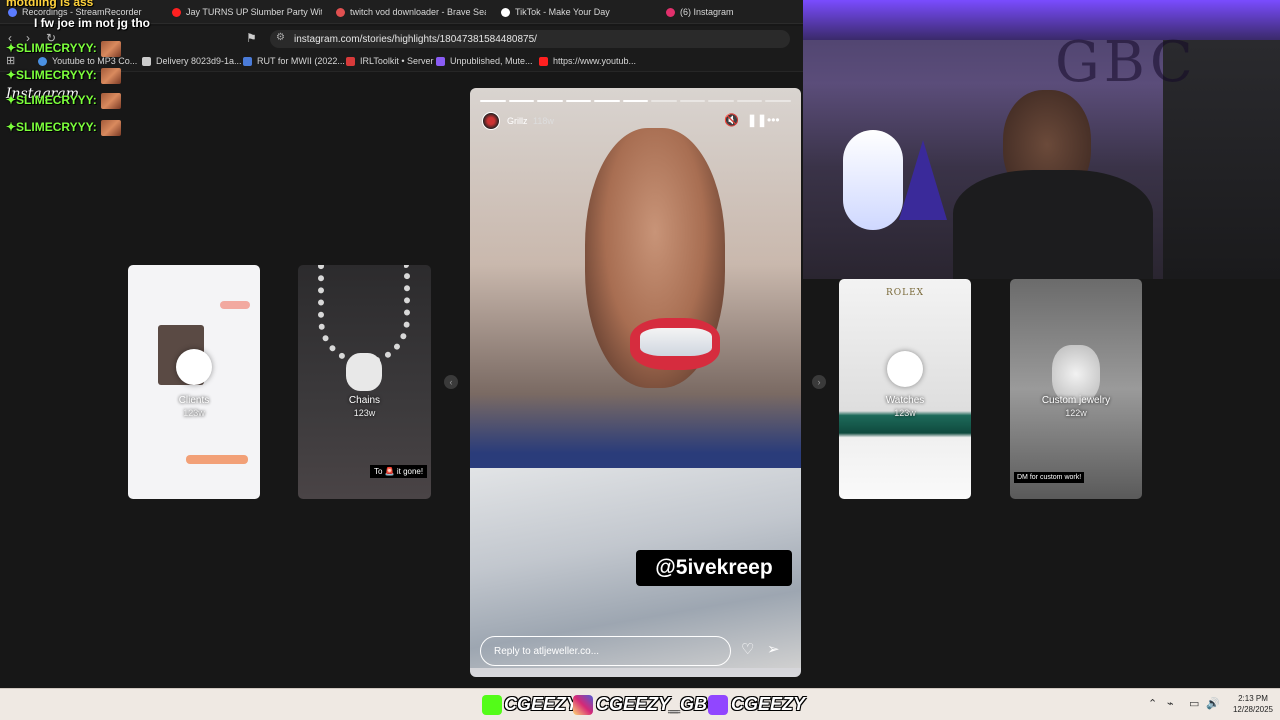 The image size is (1280, 720). What do you see at coordinates (364, 315) in the screenshot?
I see `chain-image` at bounding box center [364, 315].